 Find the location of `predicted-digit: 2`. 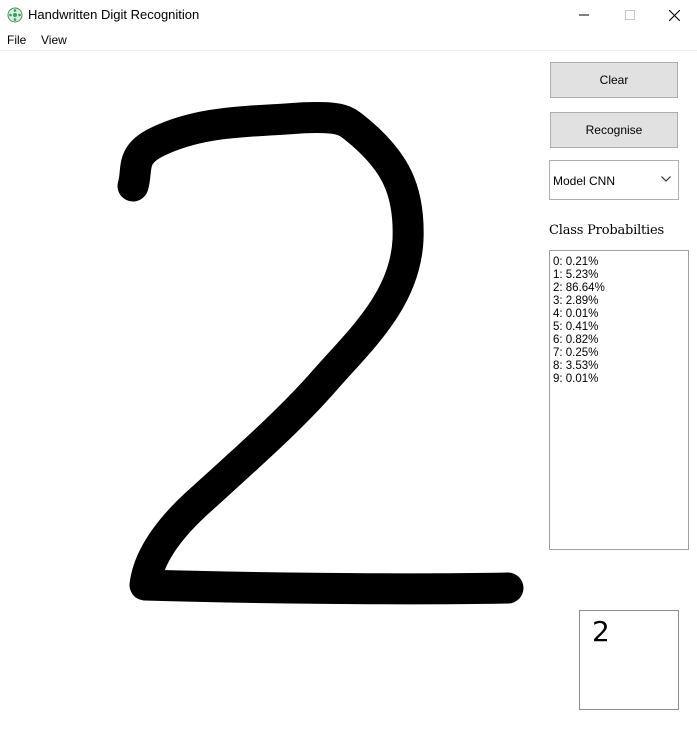

predicted-digit: 2 is located at coordinates (601, 631).